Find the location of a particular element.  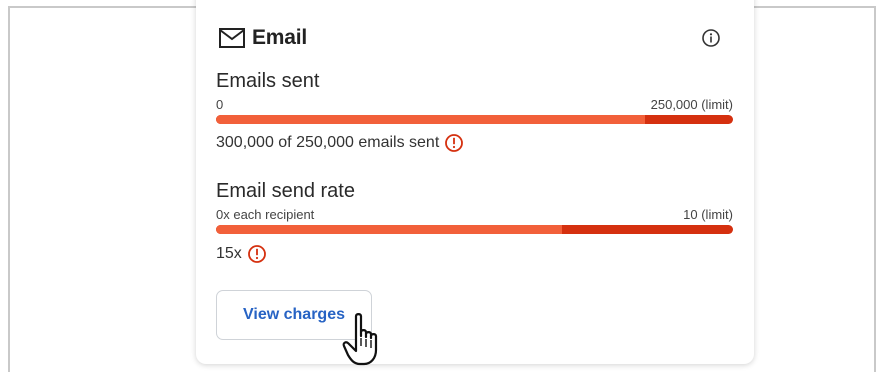

mail-icon is located at coordinates (232, 38).